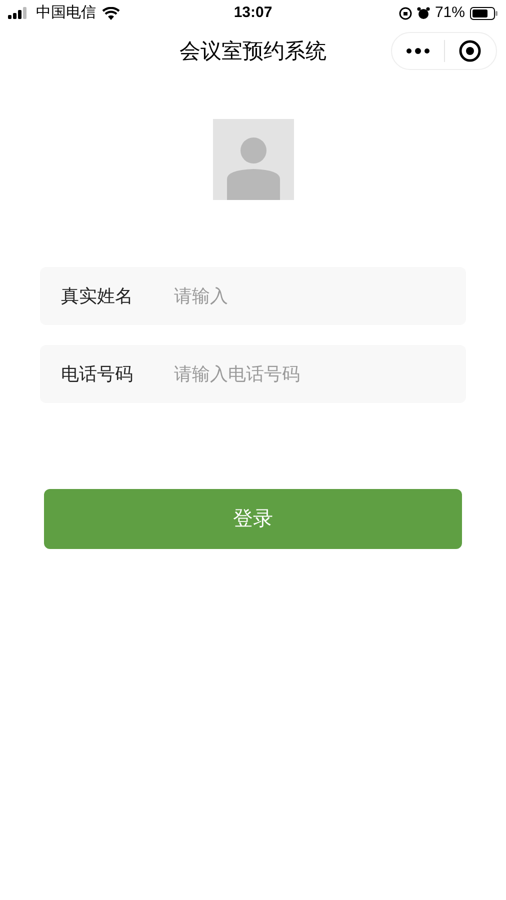  What do you see at coordinates (449, 12) in the screenshot?
I see `battery-percent: 71%` at bounding box center [449, 12].